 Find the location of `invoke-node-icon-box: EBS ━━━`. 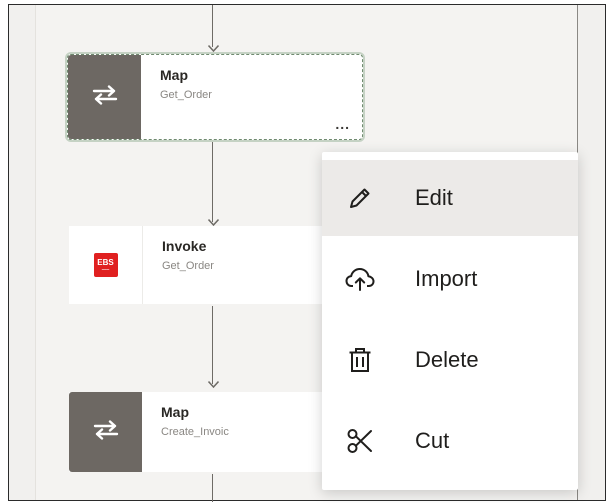

invoke-node-icon-box: EBS ━━━ is located at coordinates (106, 265).